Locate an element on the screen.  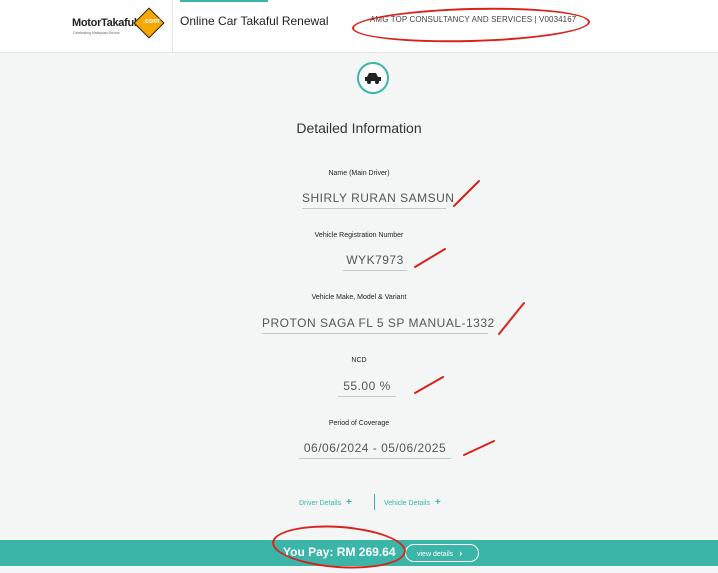
header-divider is located at coordinates (172, 26).